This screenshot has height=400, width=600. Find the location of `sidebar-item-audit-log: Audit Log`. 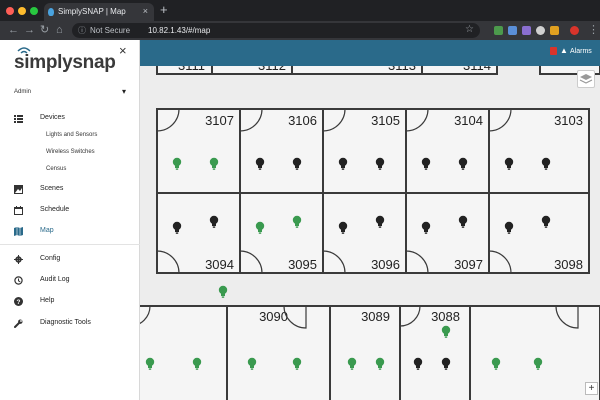

sidebar-item-audit-log: Audit Log is located at coordinates (70, 281).